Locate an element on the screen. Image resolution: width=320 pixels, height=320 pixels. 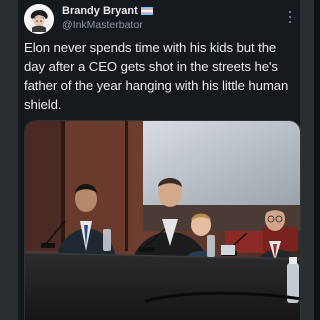
more-options-icon is located at coordinates (290, 17).